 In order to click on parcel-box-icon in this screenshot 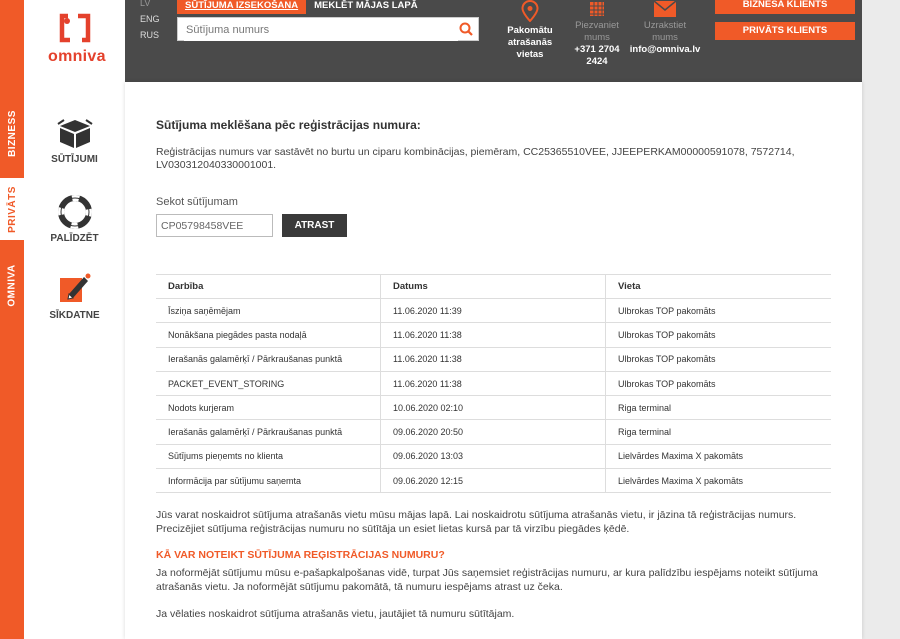, I will do `click(74, 133)`.